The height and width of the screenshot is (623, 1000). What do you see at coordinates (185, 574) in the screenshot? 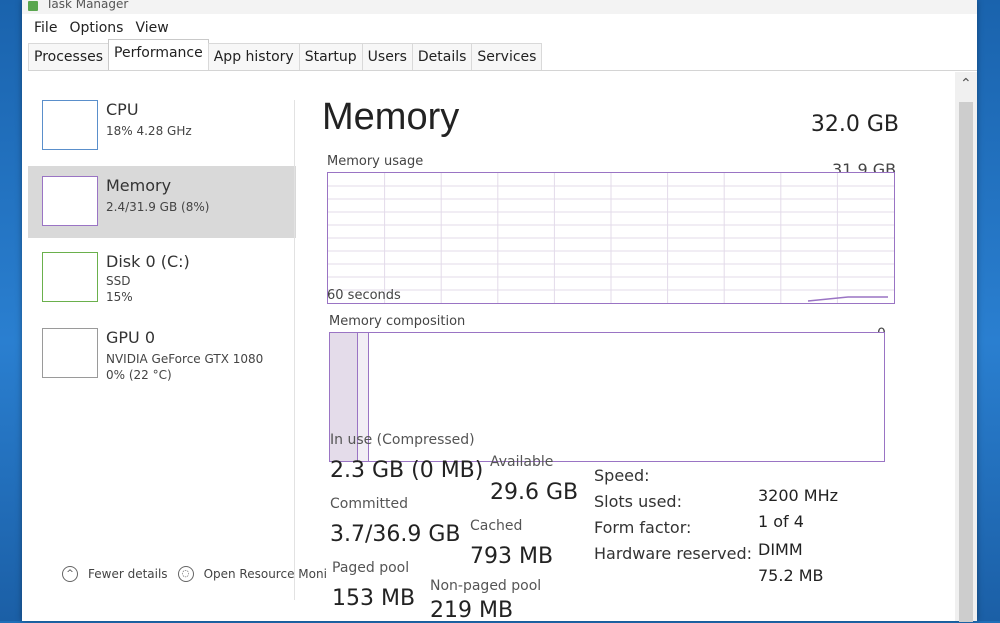
I see `resource-monitor-icon: ◌` at bounding box center [185, 574].